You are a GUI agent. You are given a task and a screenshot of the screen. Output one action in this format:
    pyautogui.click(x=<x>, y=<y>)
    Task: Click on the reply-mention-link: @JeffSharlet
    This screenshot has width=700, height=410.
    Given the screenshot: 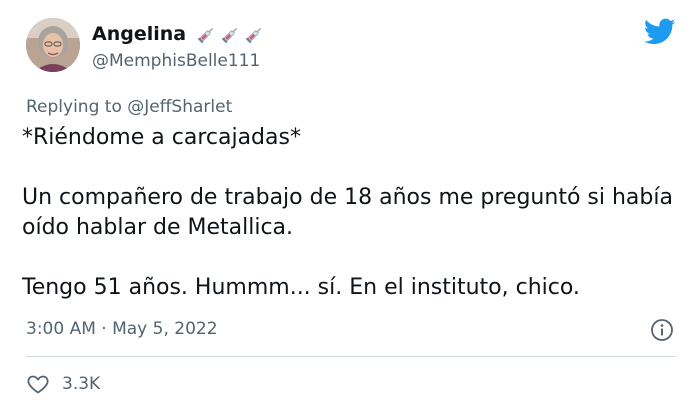 What is the action you would take?
    pyautogui.click(x=179, y=107)
    